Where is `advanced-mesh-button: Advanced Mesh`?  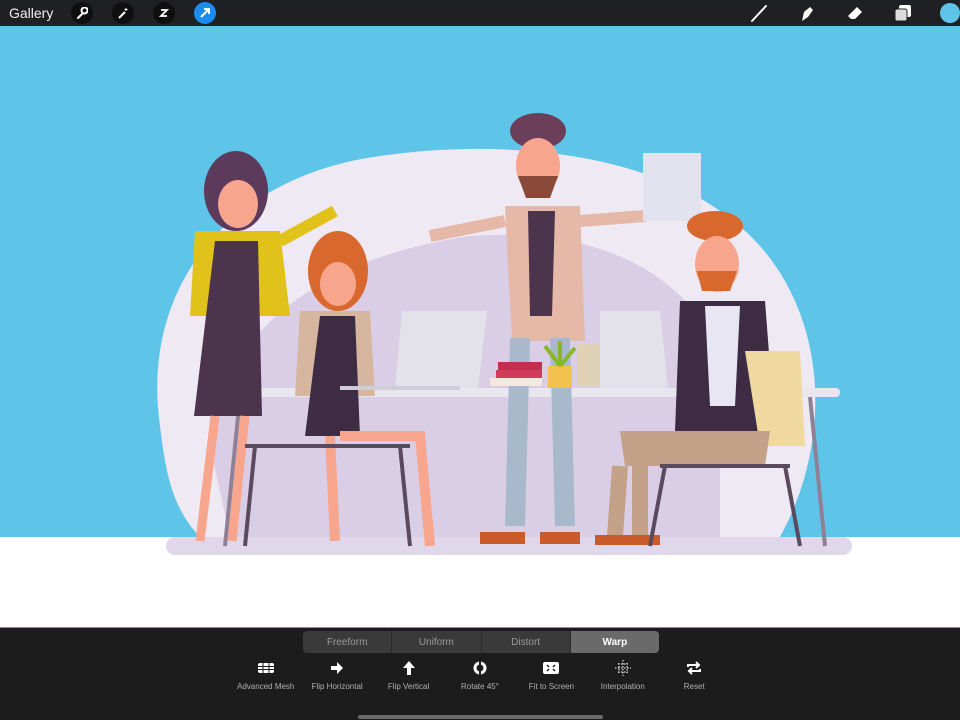 advanced-mesh-button: Advanced Mesh is located at coordinates (265, 675).